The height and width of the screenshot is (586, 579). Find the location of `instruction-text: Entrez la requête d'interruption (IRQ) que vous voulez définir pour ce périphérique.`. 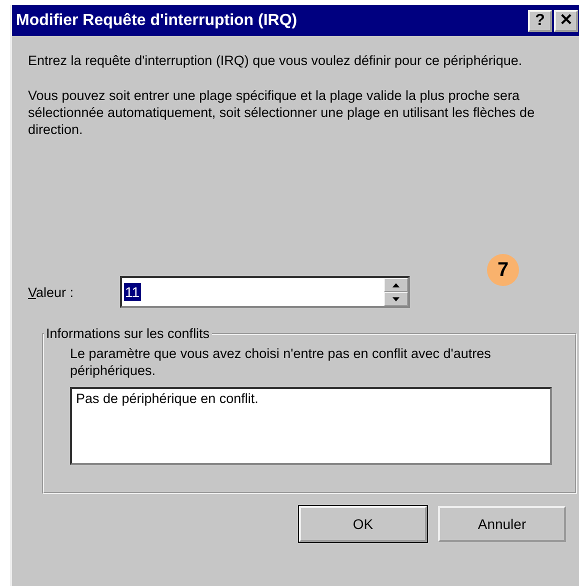

instruction-text: Entrez la requête d'interruption (IRQ) que vous voulez définir pour ce périphérique. is located at coordinates (276, 60).